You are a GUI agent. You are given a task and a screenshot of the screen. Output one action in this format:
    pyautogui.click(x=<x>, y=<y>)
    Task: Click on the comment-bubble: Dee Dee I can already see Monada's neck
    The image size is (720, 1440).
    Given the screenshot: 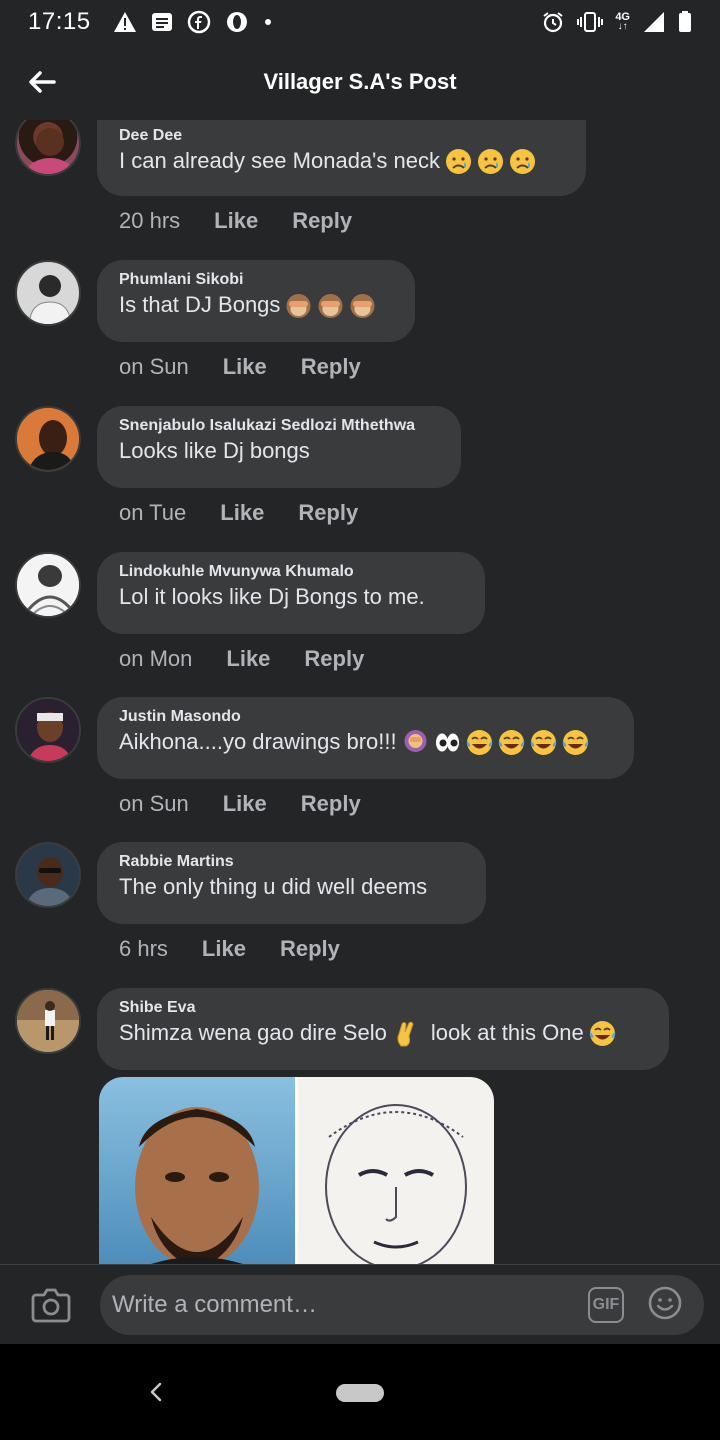 What is the action you would take?
    pyautogui.click(x=341, y=158)
    